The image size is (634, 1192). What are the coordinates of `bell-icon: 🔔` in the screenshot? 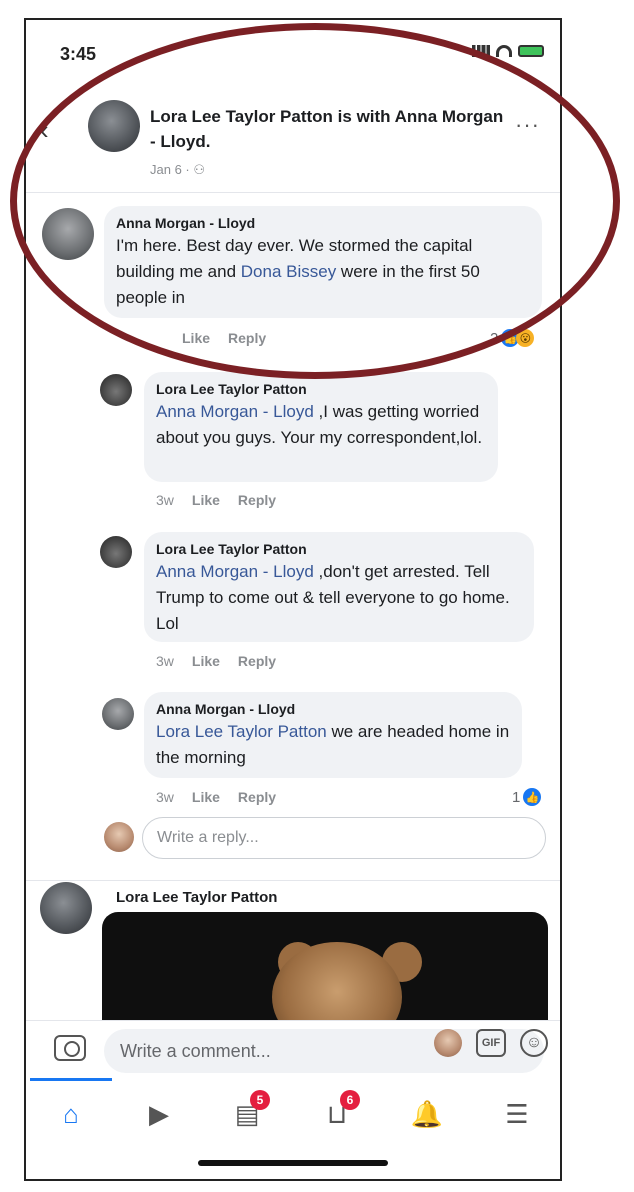 It's located at (427, 1114).